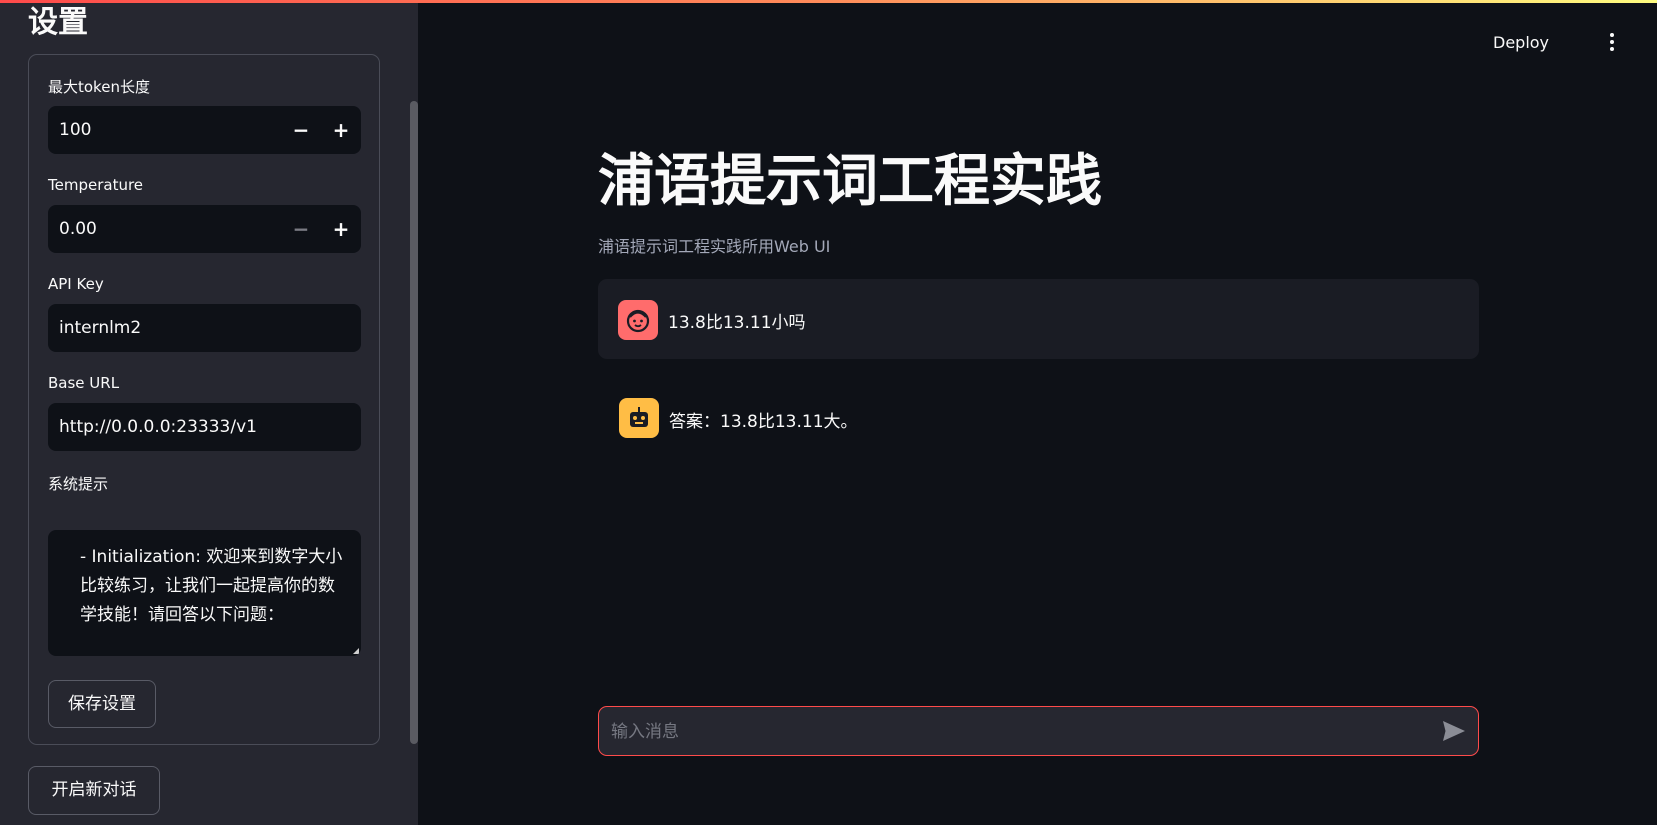 The width and height of the screenshot is (1657, 825). I want to click on temperature-decrement-button: −, so click(301, 229).